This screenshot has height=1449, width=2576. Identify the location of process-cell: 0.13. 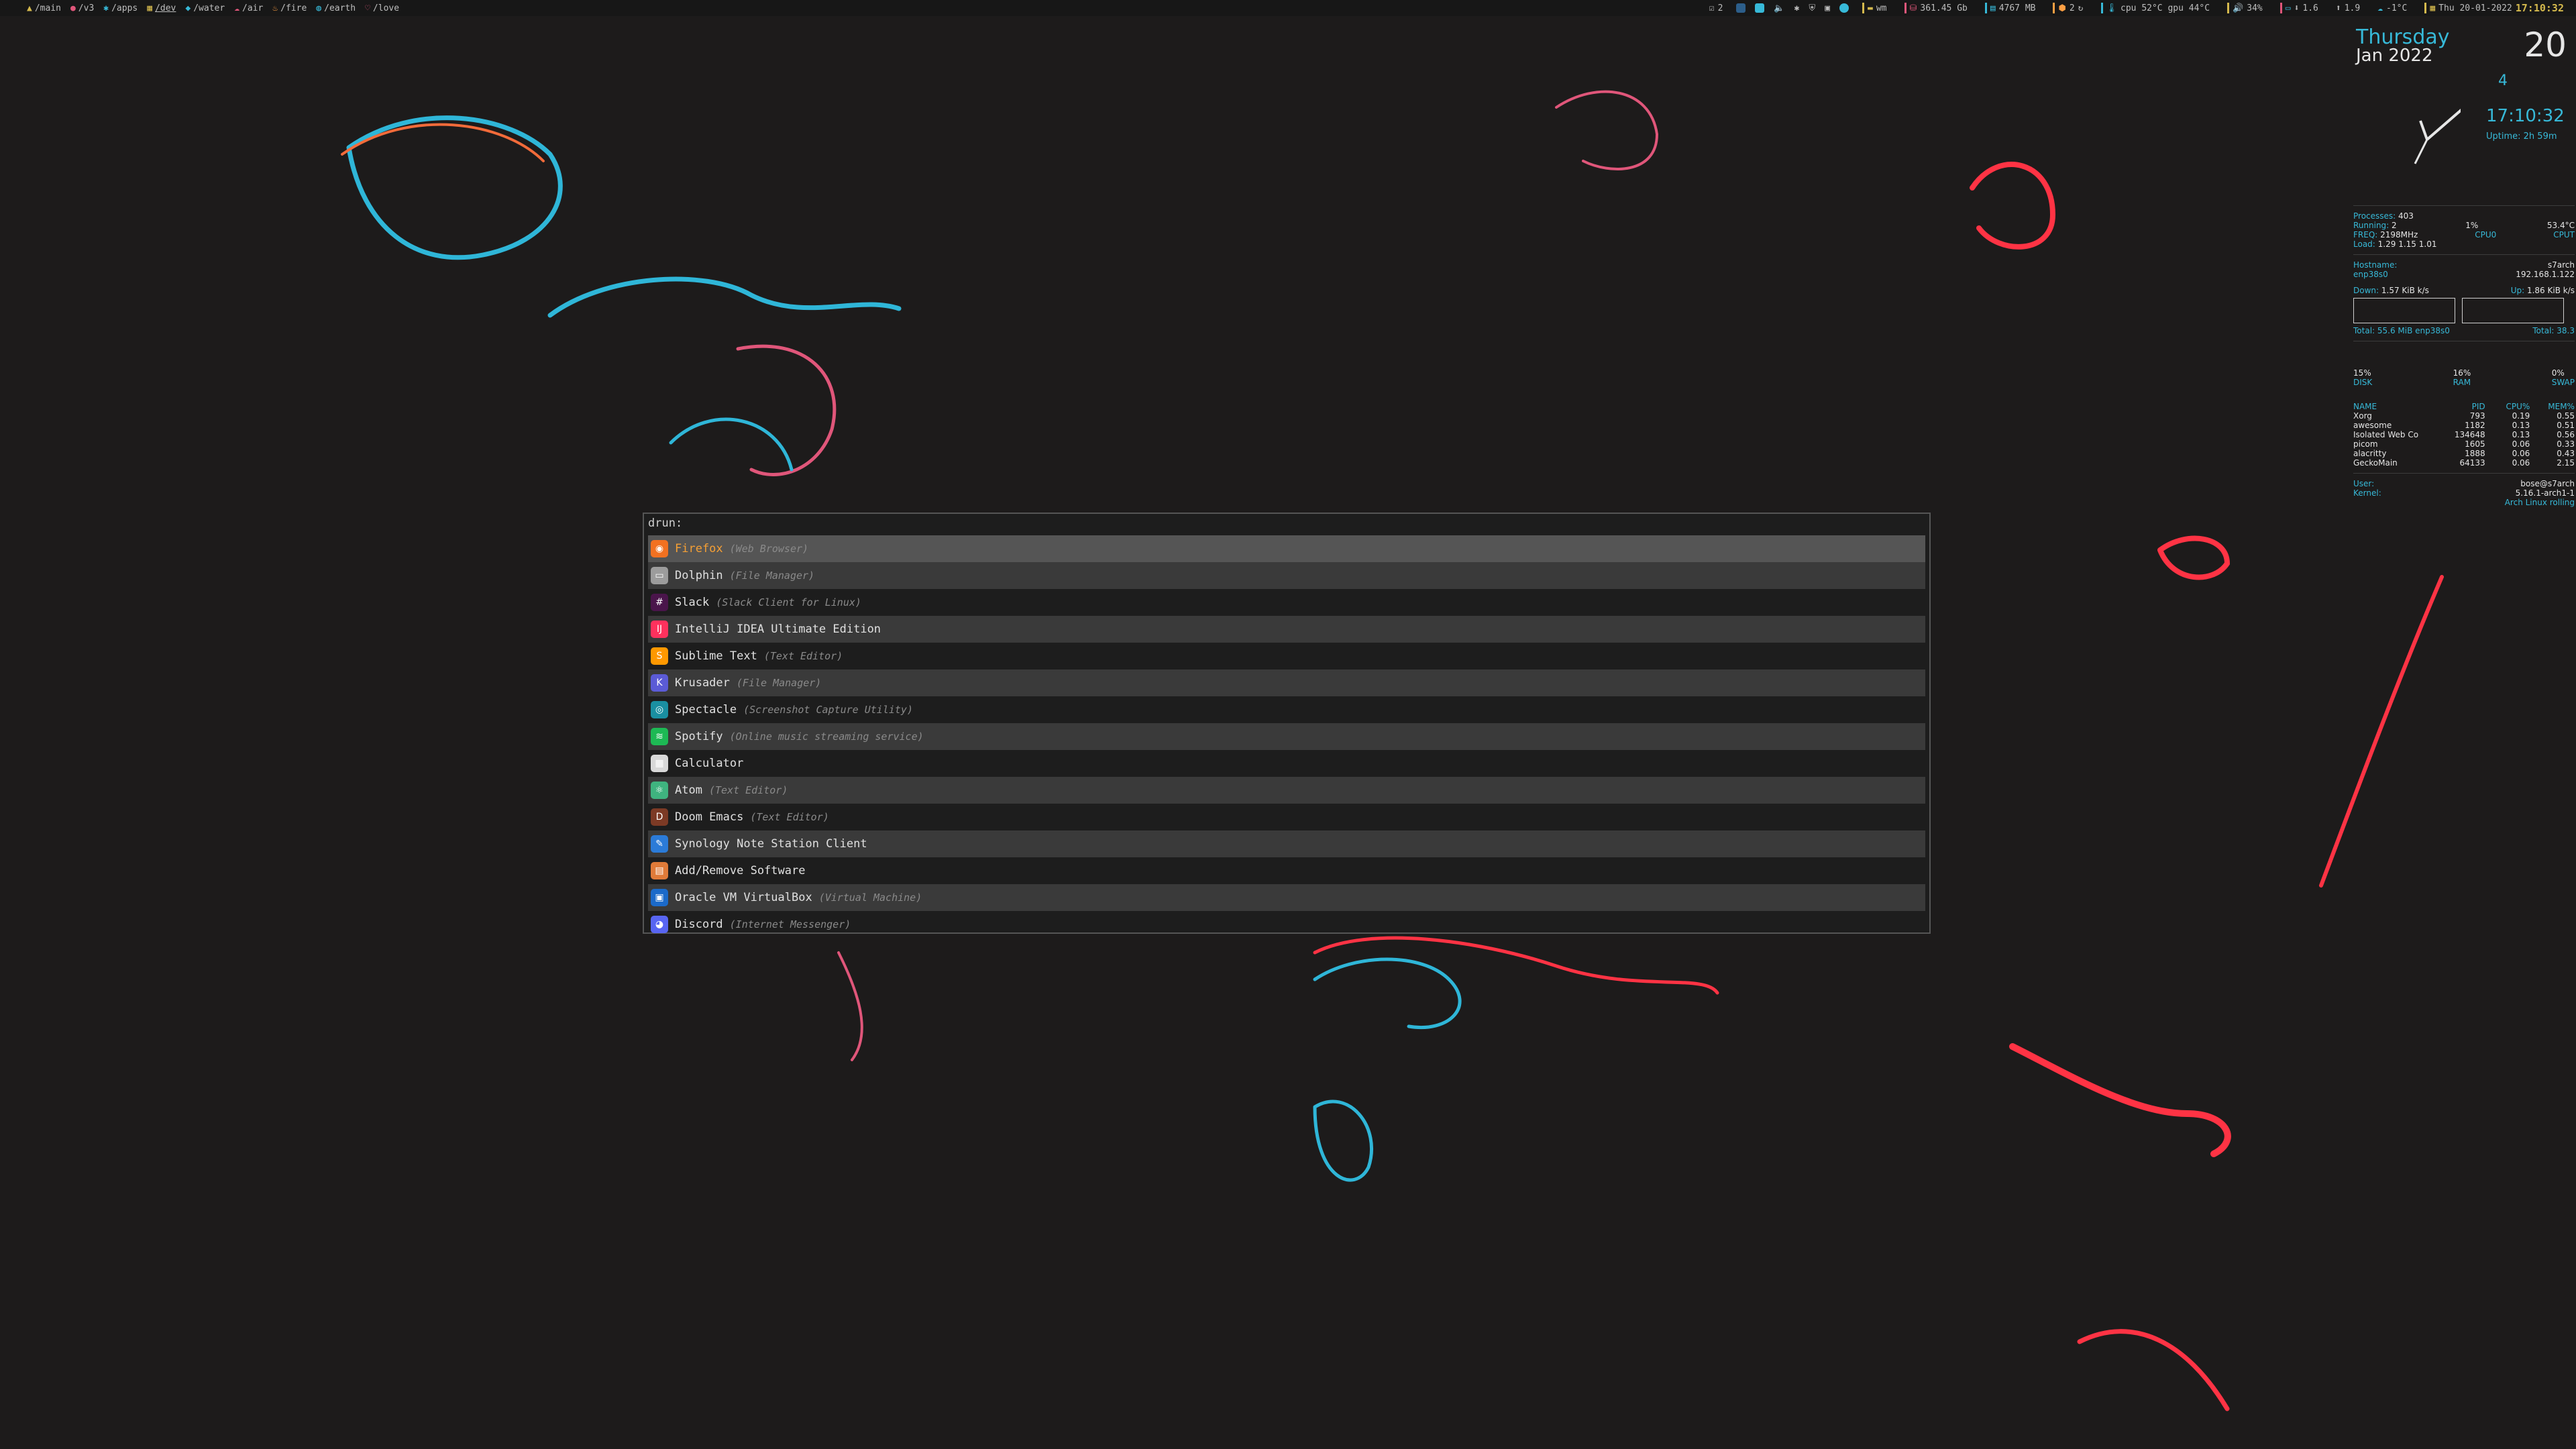
(2521, 434).